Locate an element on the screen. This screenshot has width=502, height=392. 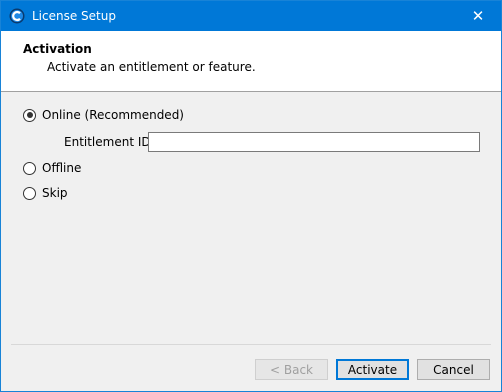
page-title: Activation is located at coordinates (57, 49).